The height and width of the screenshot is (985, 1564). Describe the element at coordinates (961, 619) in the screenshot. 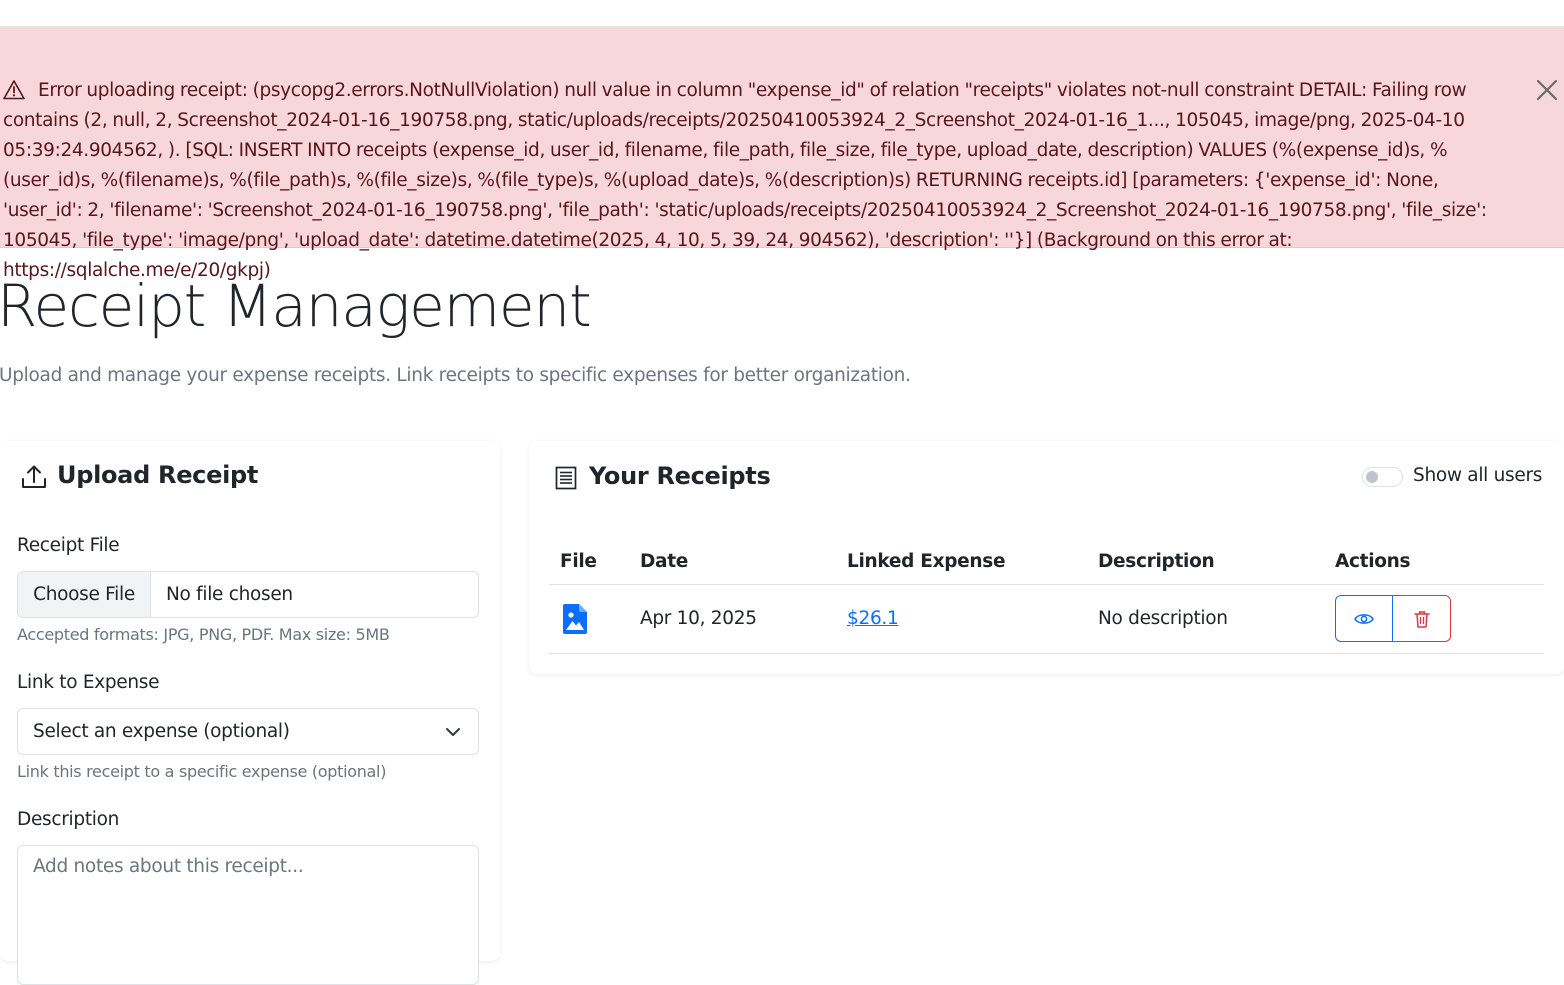

I see `linked-expense-cell: $26.1` at that location.